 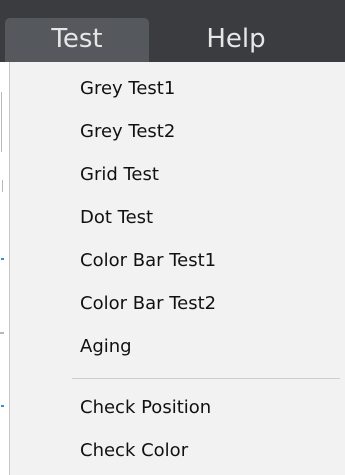 I want to click on menu-item-check-color: Check Color, so click(x=177, y=450).